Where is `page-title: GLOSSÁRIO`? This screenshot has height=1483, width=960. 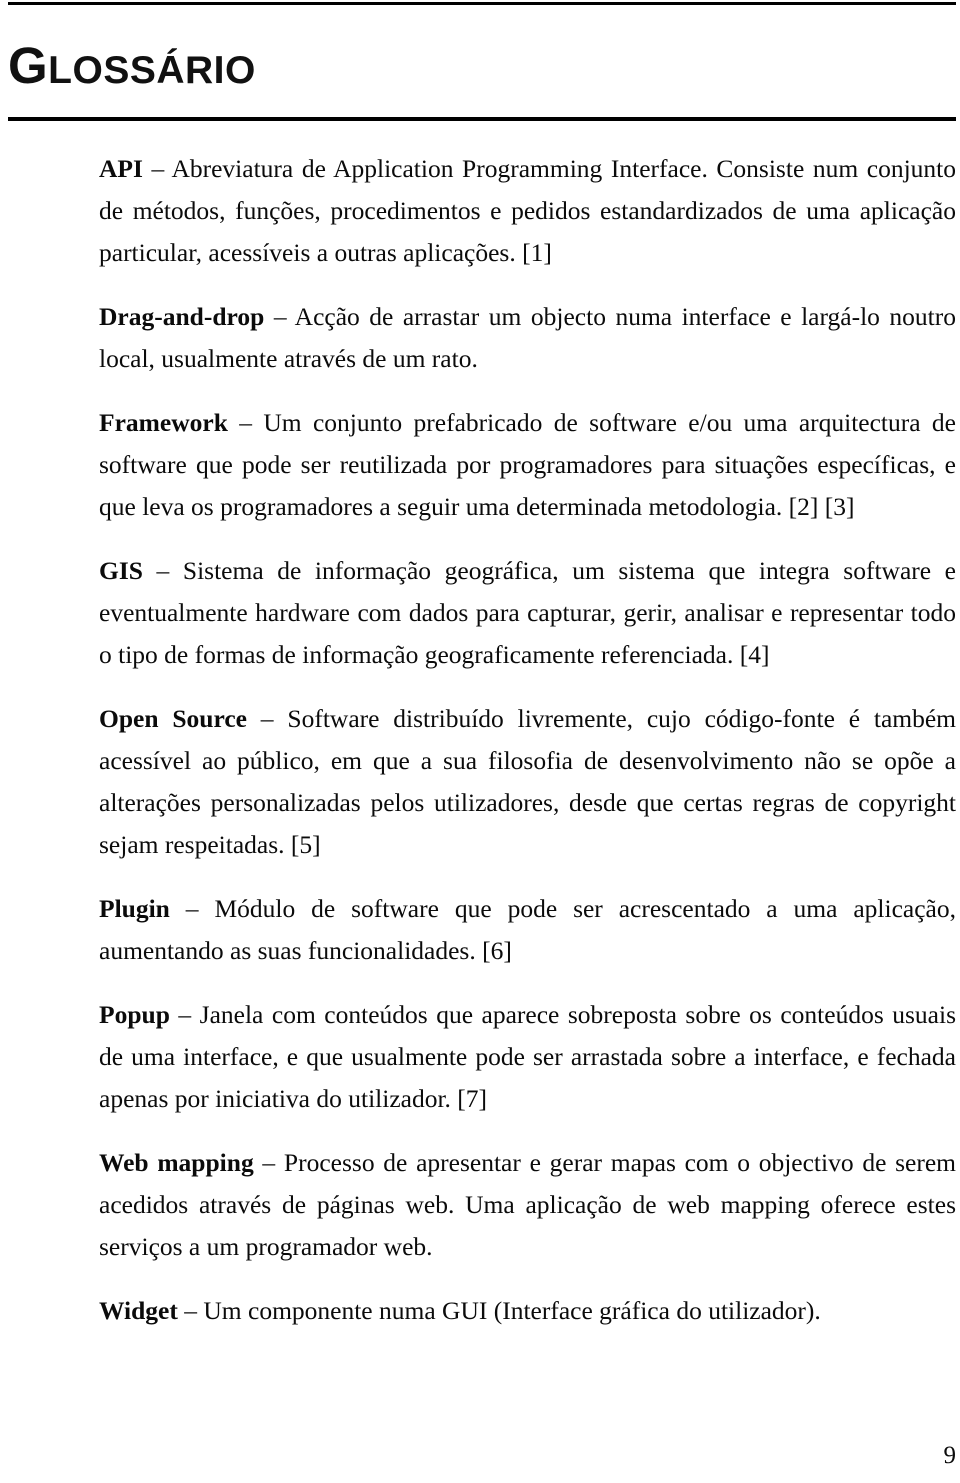
page-title: GLOSSÁRIO is located at coordinates (482, 60).